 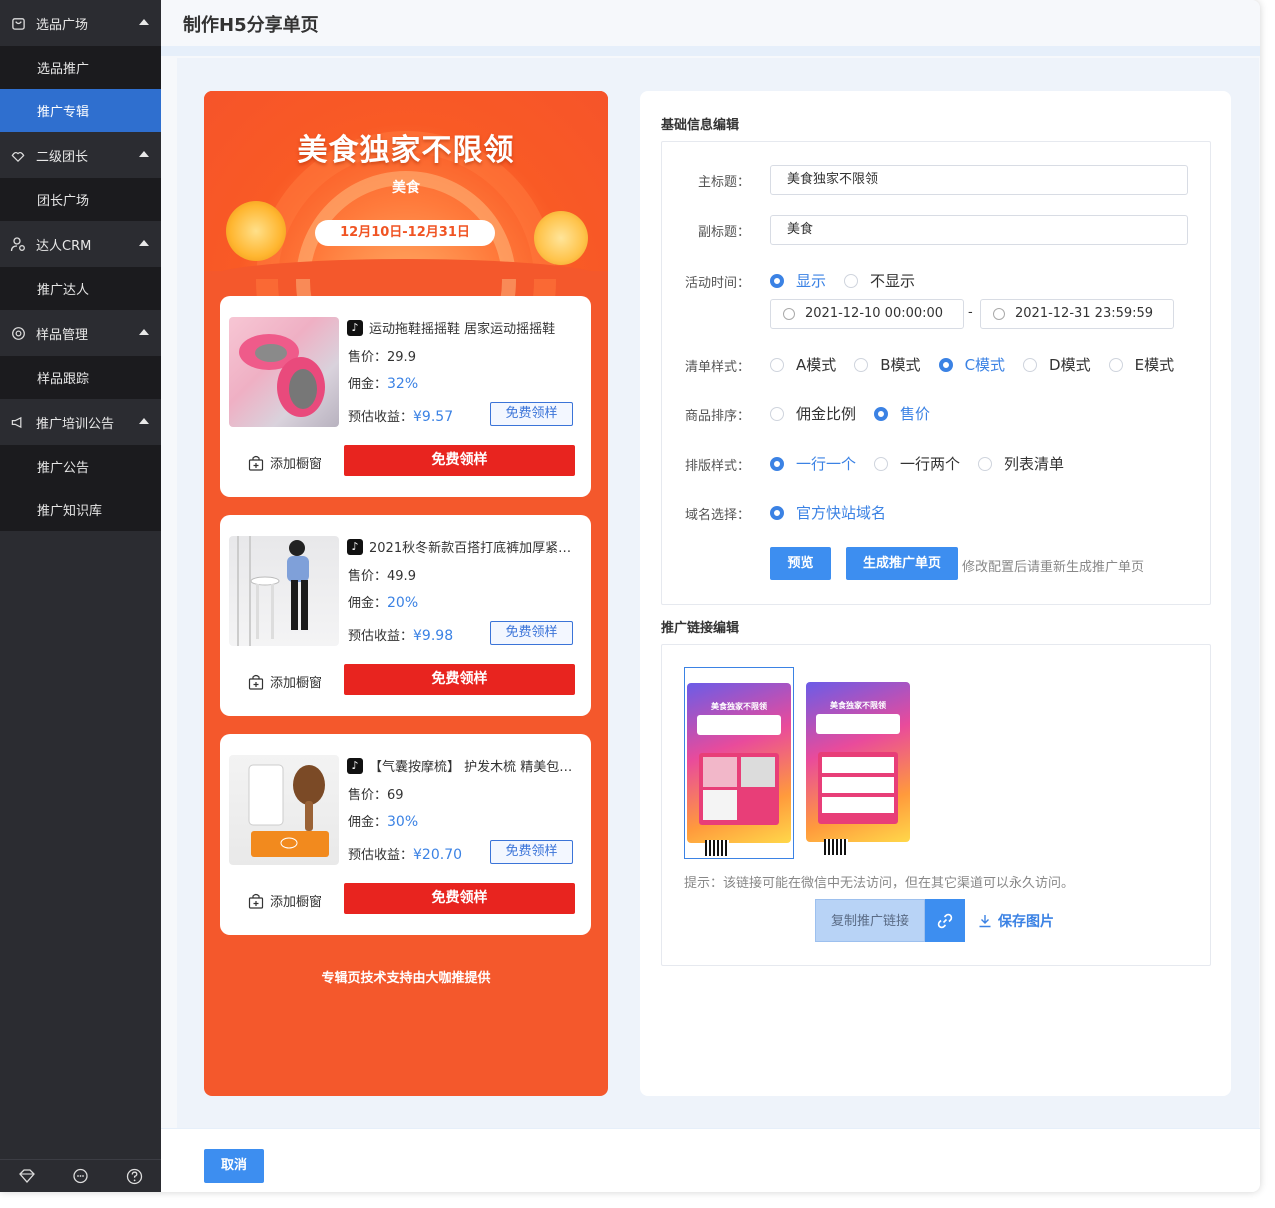 What do you see at coordinates (251, 25) in the screenshot?
I see `page-title: 制作H5分享单页` at bounding box center [251, 25].